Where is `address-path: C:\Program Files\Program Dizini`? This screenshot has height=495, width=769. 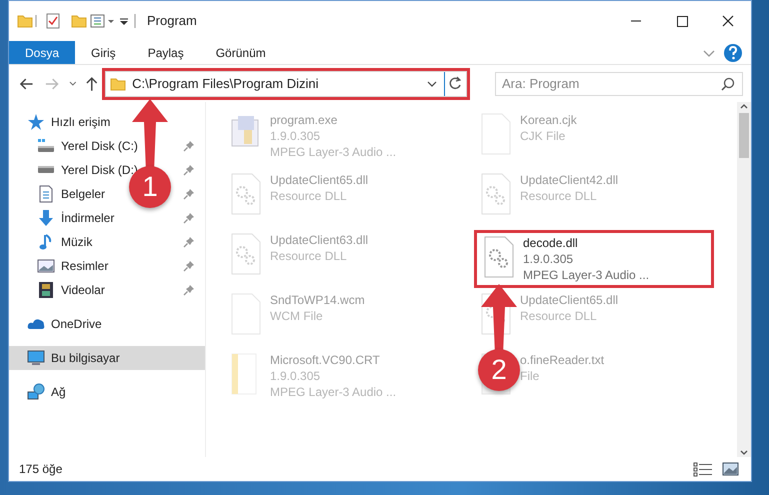
address-path: C:\Program Files\Program Dizini is located at coordinates (226, 83).